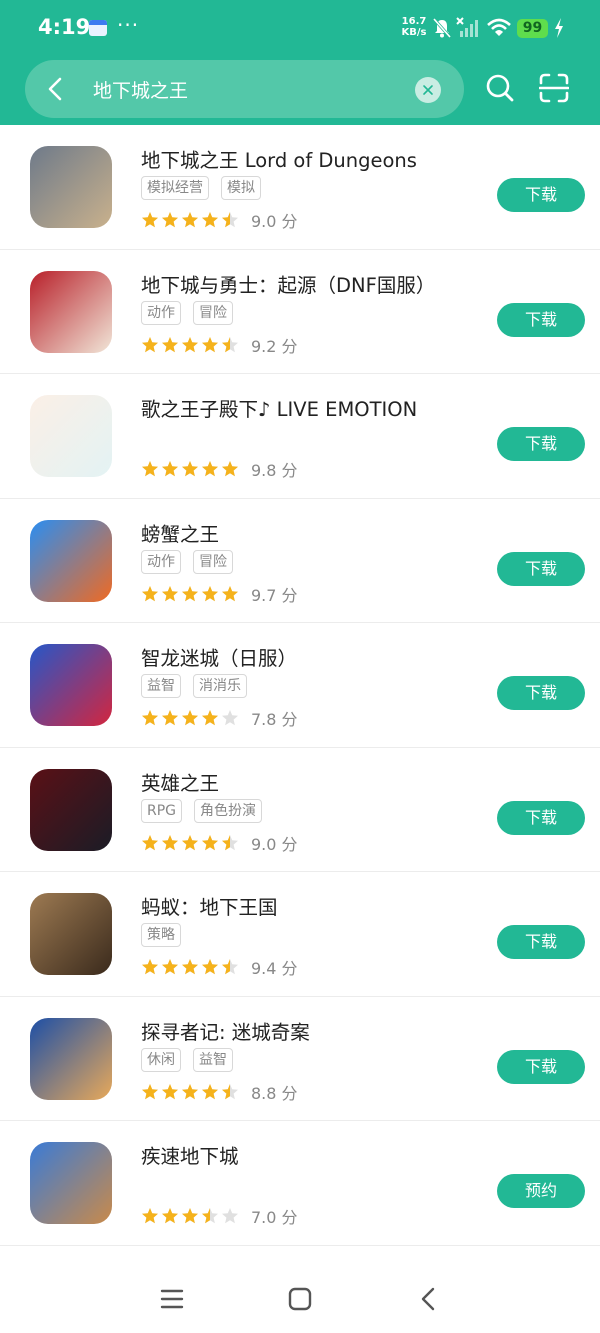  Describe the element at coordinates (500, 88) in the screenshot. I see `search-icon` at that location.